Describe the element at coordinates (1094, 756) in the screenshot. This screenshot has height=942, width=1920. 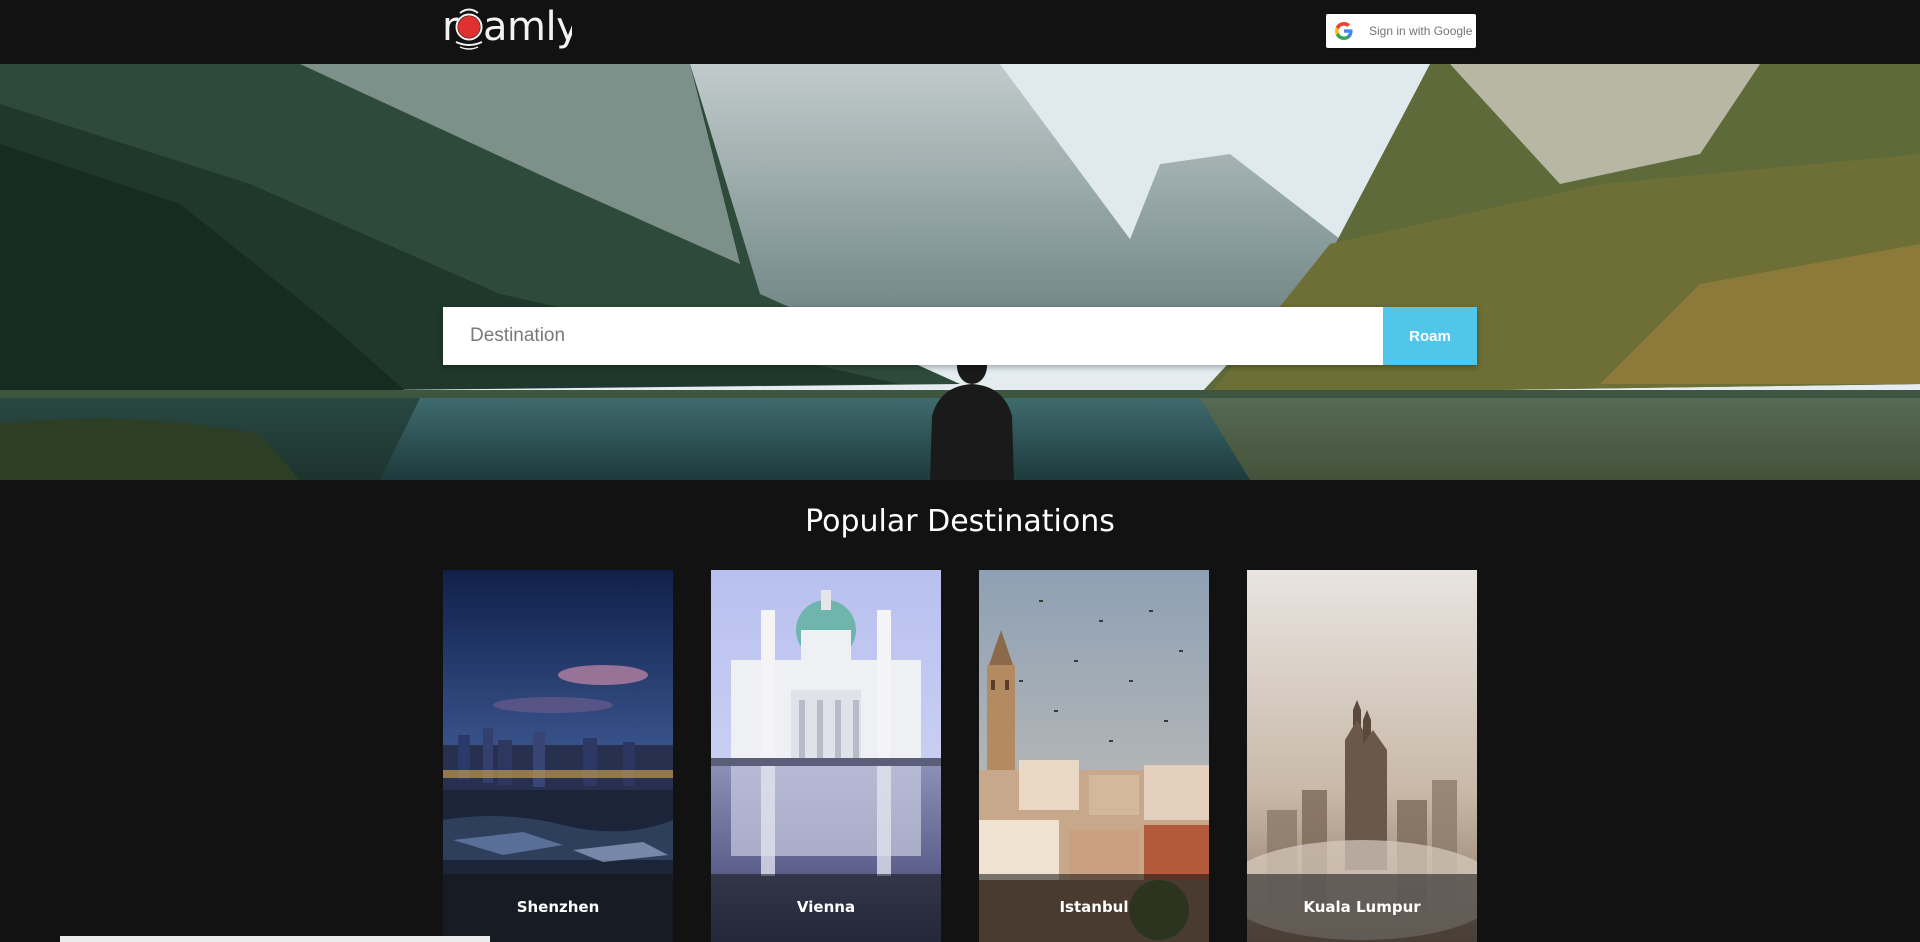
I see `destination-card-istanbul: Istanbul` at that location.